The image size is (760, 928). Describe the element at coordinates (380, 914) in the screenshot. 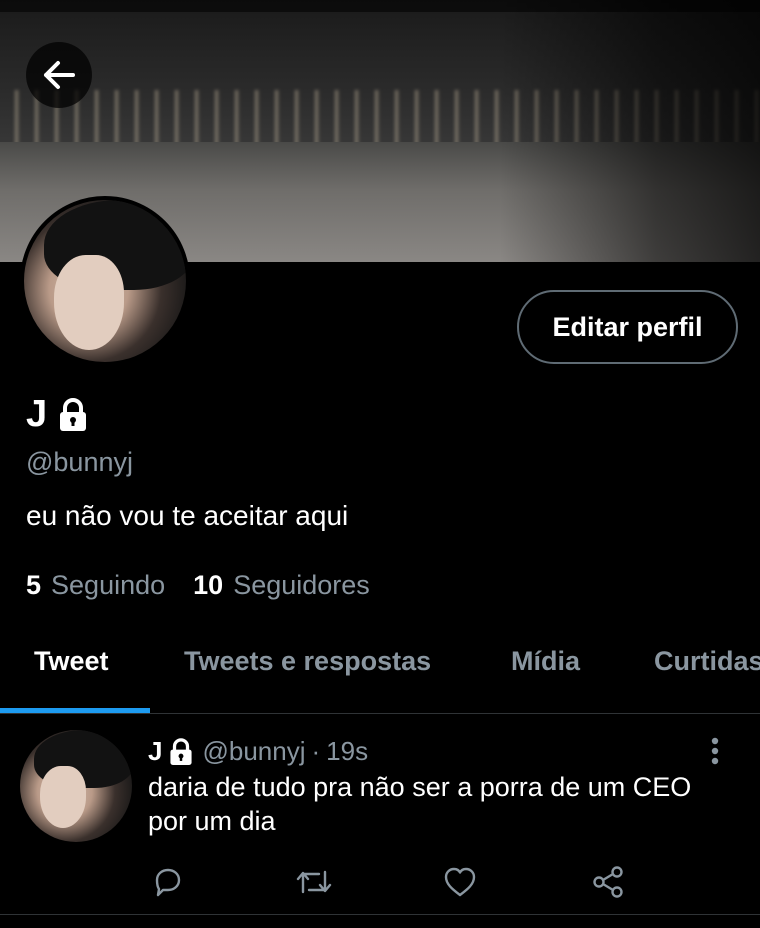

I see `tweet-divider` at that location.